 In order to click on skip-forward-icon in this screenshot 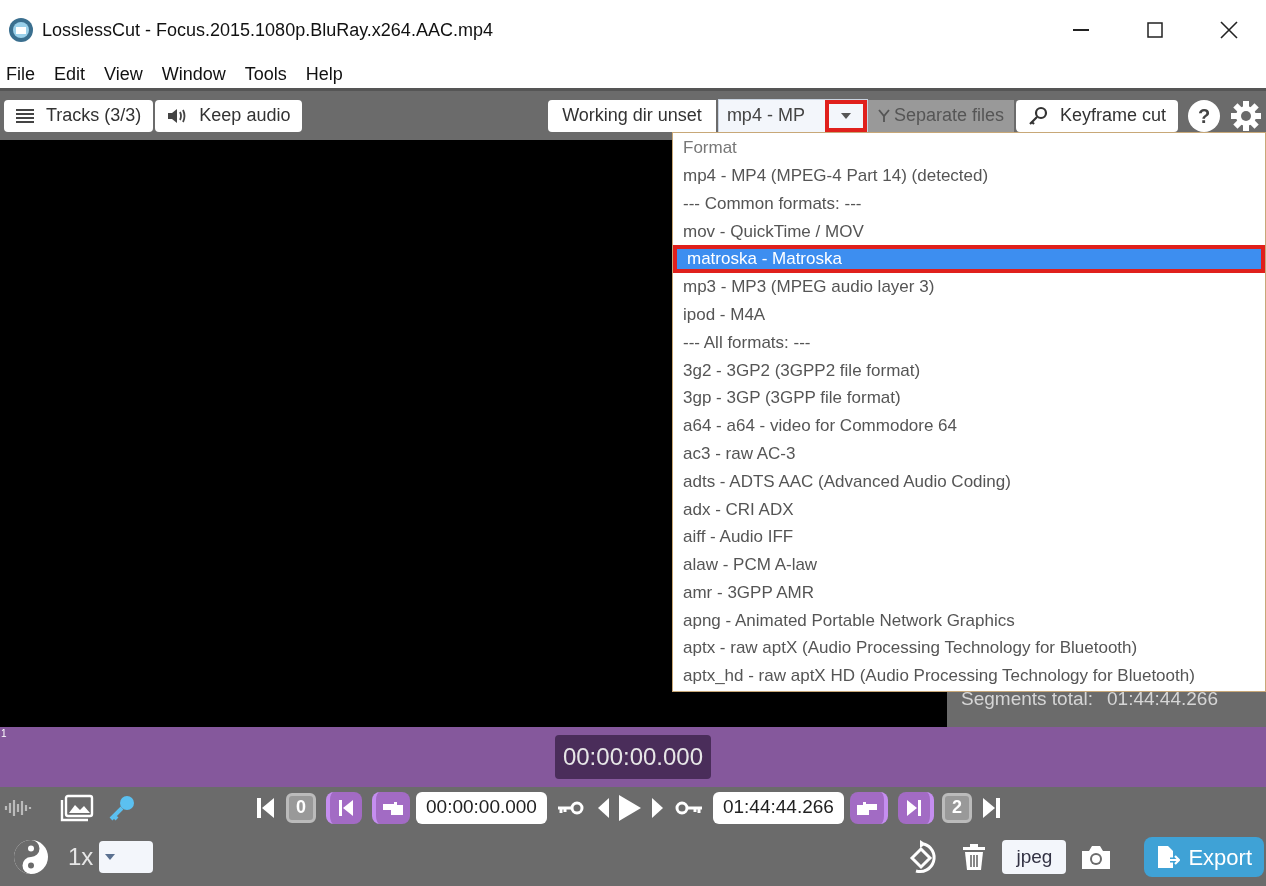, I will do `click(913, 807)`.